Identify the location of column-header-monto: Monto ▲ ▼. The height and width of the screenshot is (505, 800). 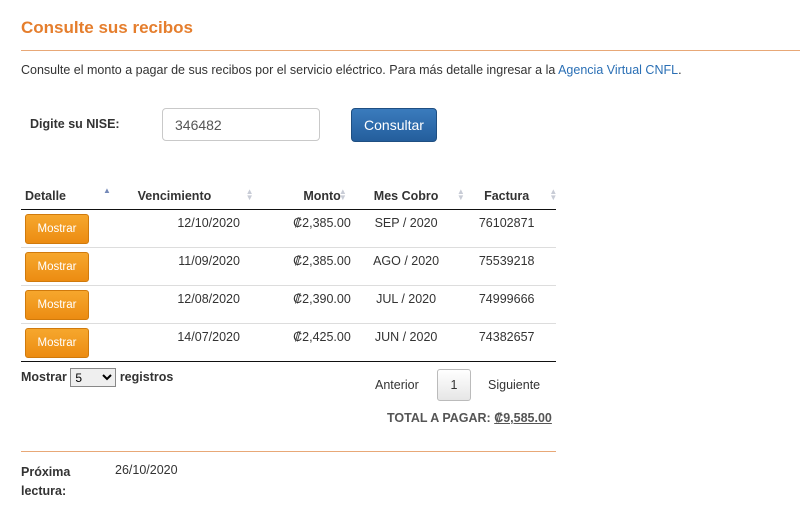
(299, 196).